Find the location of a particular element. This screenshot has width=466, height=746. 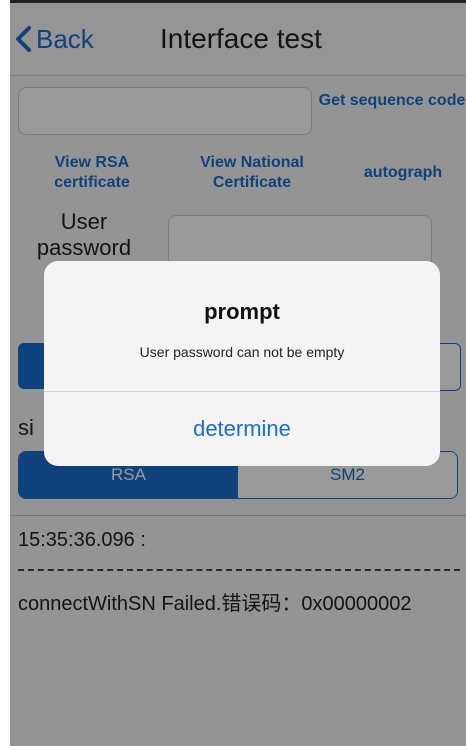

dialog-message: User password can not be empty is located at coordinates (242, 352).